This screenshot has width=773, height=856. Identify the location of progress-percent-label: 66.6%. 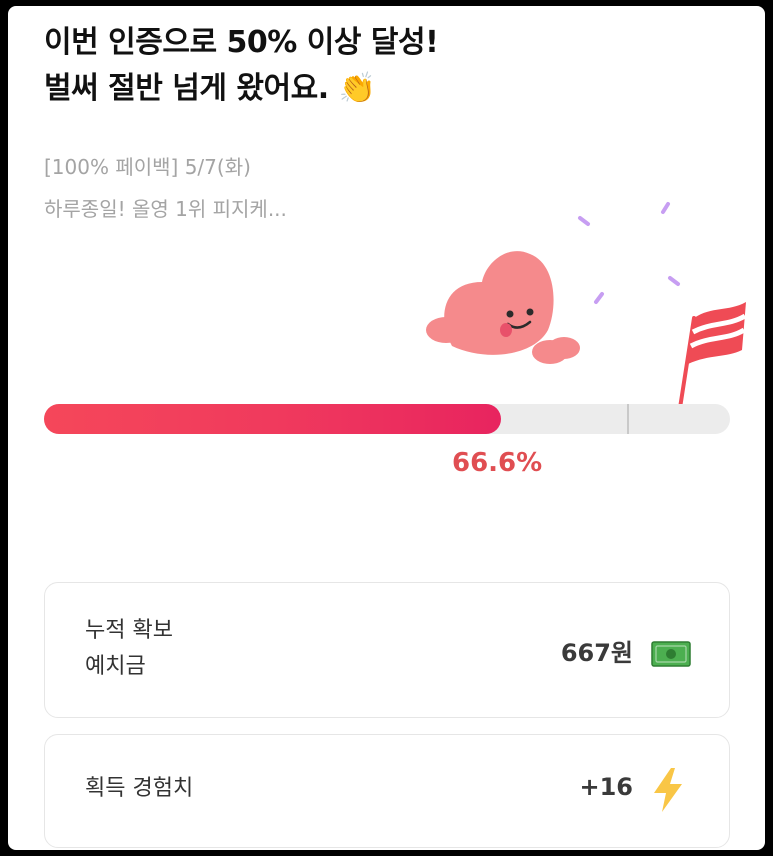
(497, 463).